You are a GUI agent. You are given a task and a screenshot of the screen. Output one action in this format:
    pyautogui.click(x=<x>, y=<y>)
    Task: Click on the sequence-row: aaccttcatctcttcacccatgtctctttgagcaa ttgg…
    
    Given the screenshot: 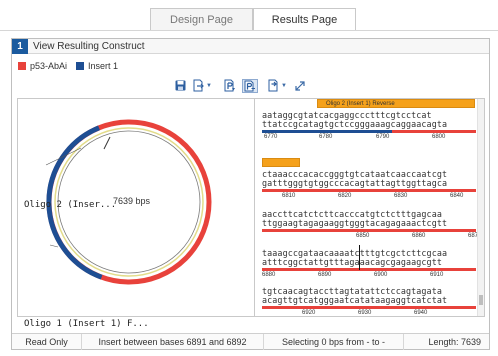 What is the action you would take?
    pyautogui.click(x=371, y=224)
    